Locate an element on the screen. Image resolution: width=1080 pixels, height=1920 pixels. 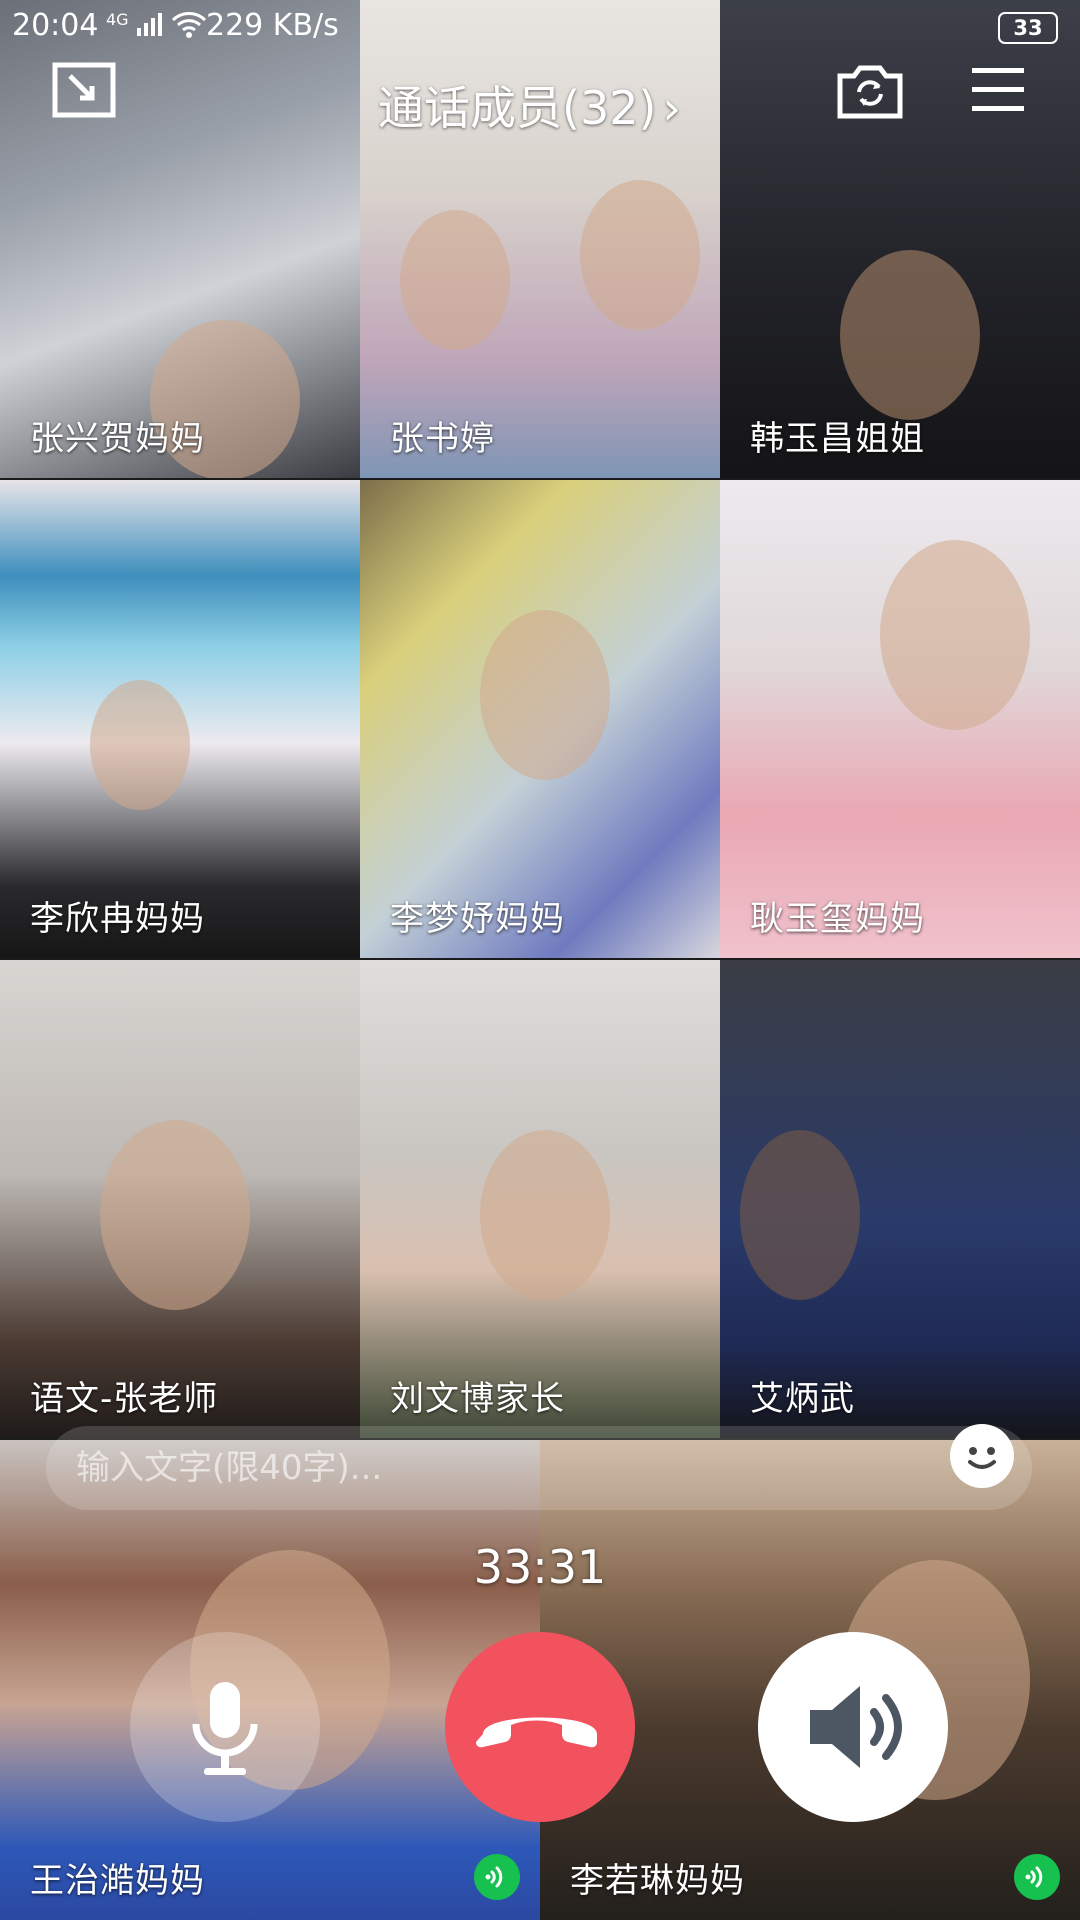
camera-switch-icon is located at coordinates (870, 92).